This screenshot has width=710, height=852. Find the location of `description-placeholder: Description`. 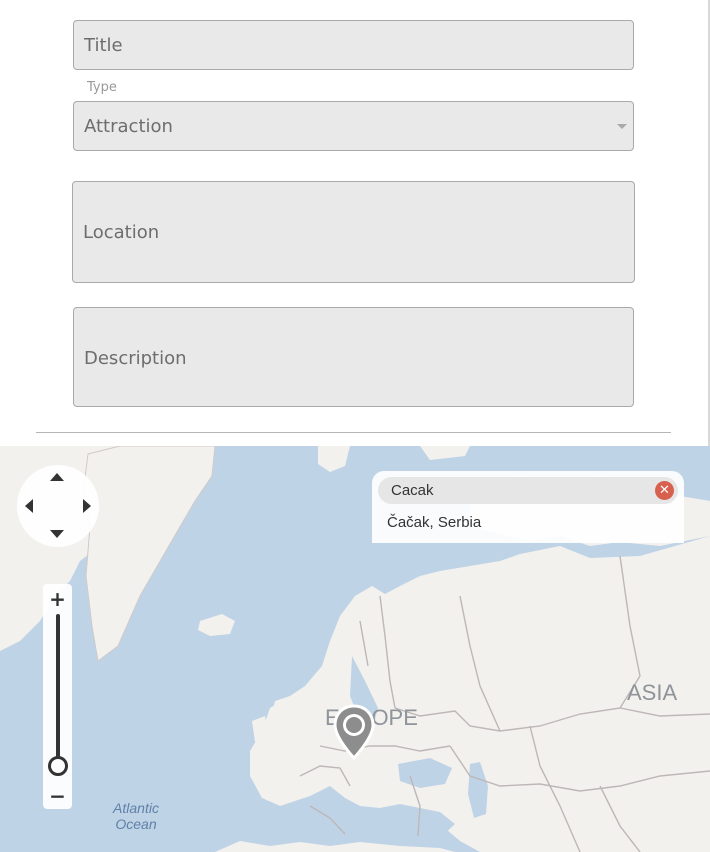

description-placeholder: Description is located at coordinates (135, 358).